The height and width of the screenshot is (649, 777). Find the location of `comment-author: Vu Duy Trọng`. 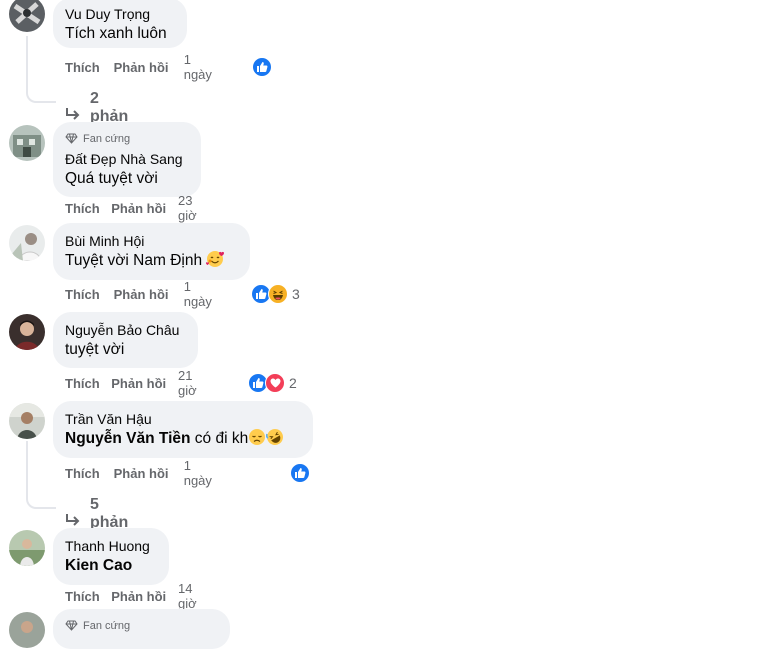

comment-author: Vu Duy Trọng is located at coordinates (120, 14).